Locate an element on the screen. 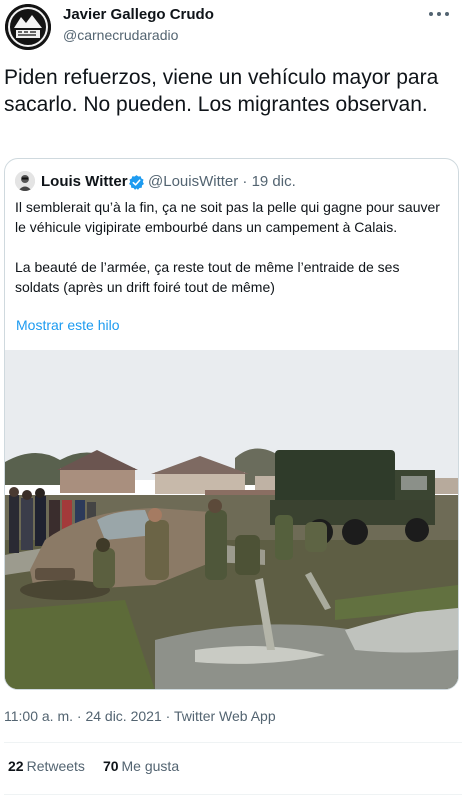  tweet-timestamp: 11:00 a. m. · 24 dic. 2021 is located at coordinates (83, 716).